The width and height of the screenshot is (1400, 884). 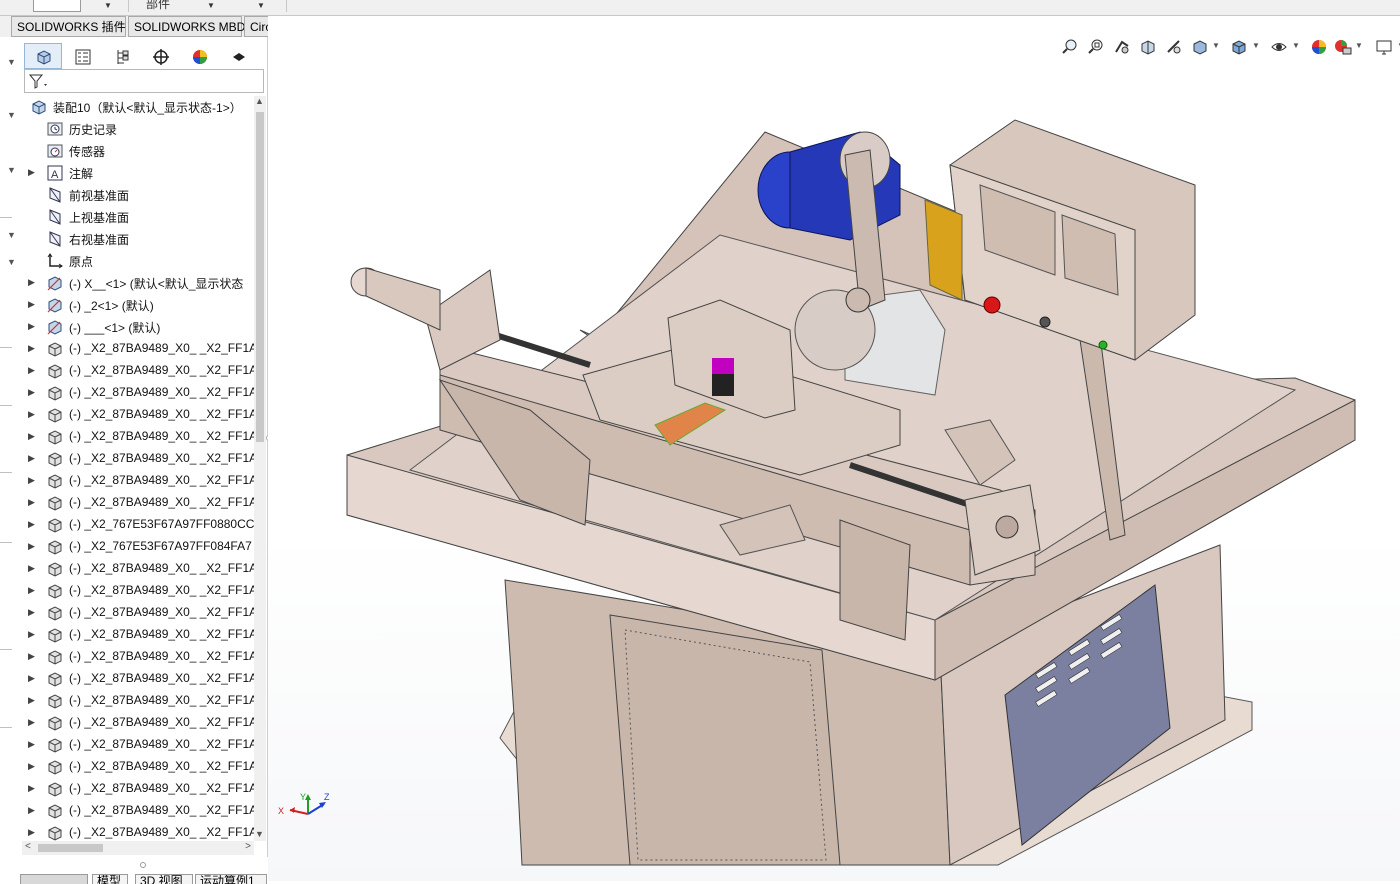 I want to click on tab-solidworks-addins: SOLIDWORKS 插件, so click(x=68, y=26).